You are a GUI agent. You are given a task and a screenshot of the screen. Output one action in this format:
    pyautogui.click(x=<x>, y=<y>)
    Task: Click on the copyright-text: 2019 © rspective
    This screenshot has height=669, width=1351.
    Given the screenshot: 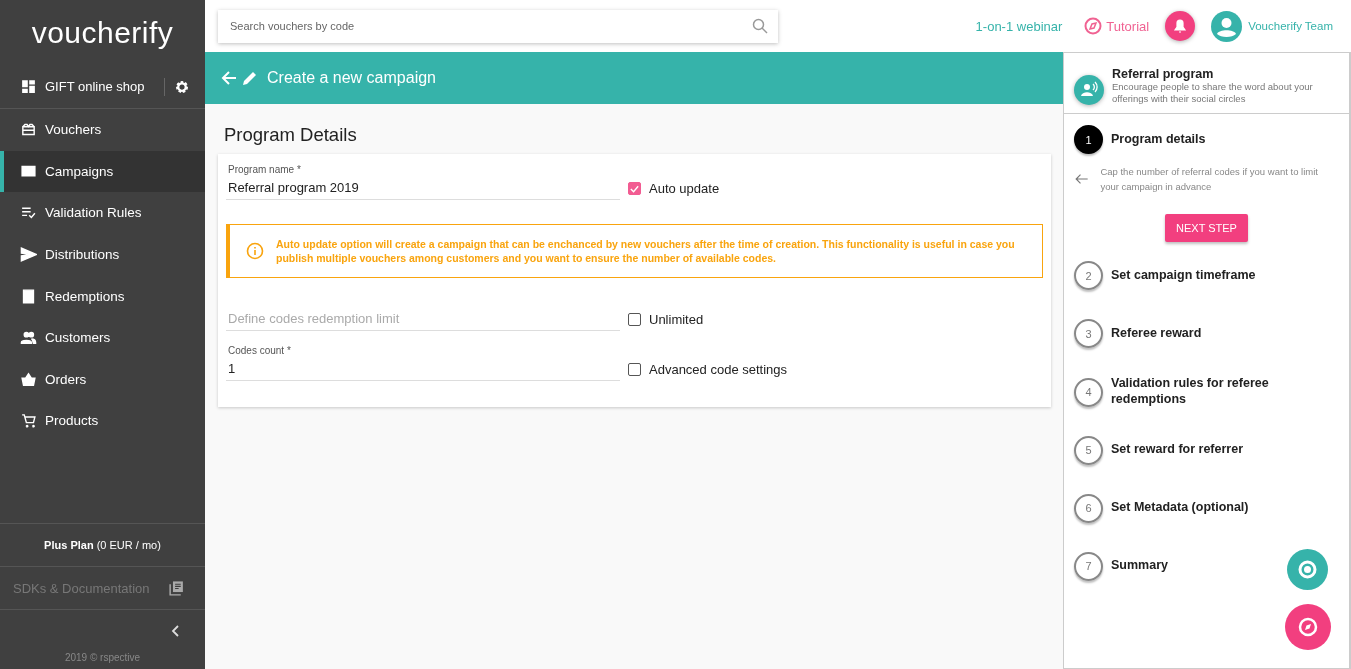 What is the action you would take?
    pyautogui.click(x=102, y=658)
    